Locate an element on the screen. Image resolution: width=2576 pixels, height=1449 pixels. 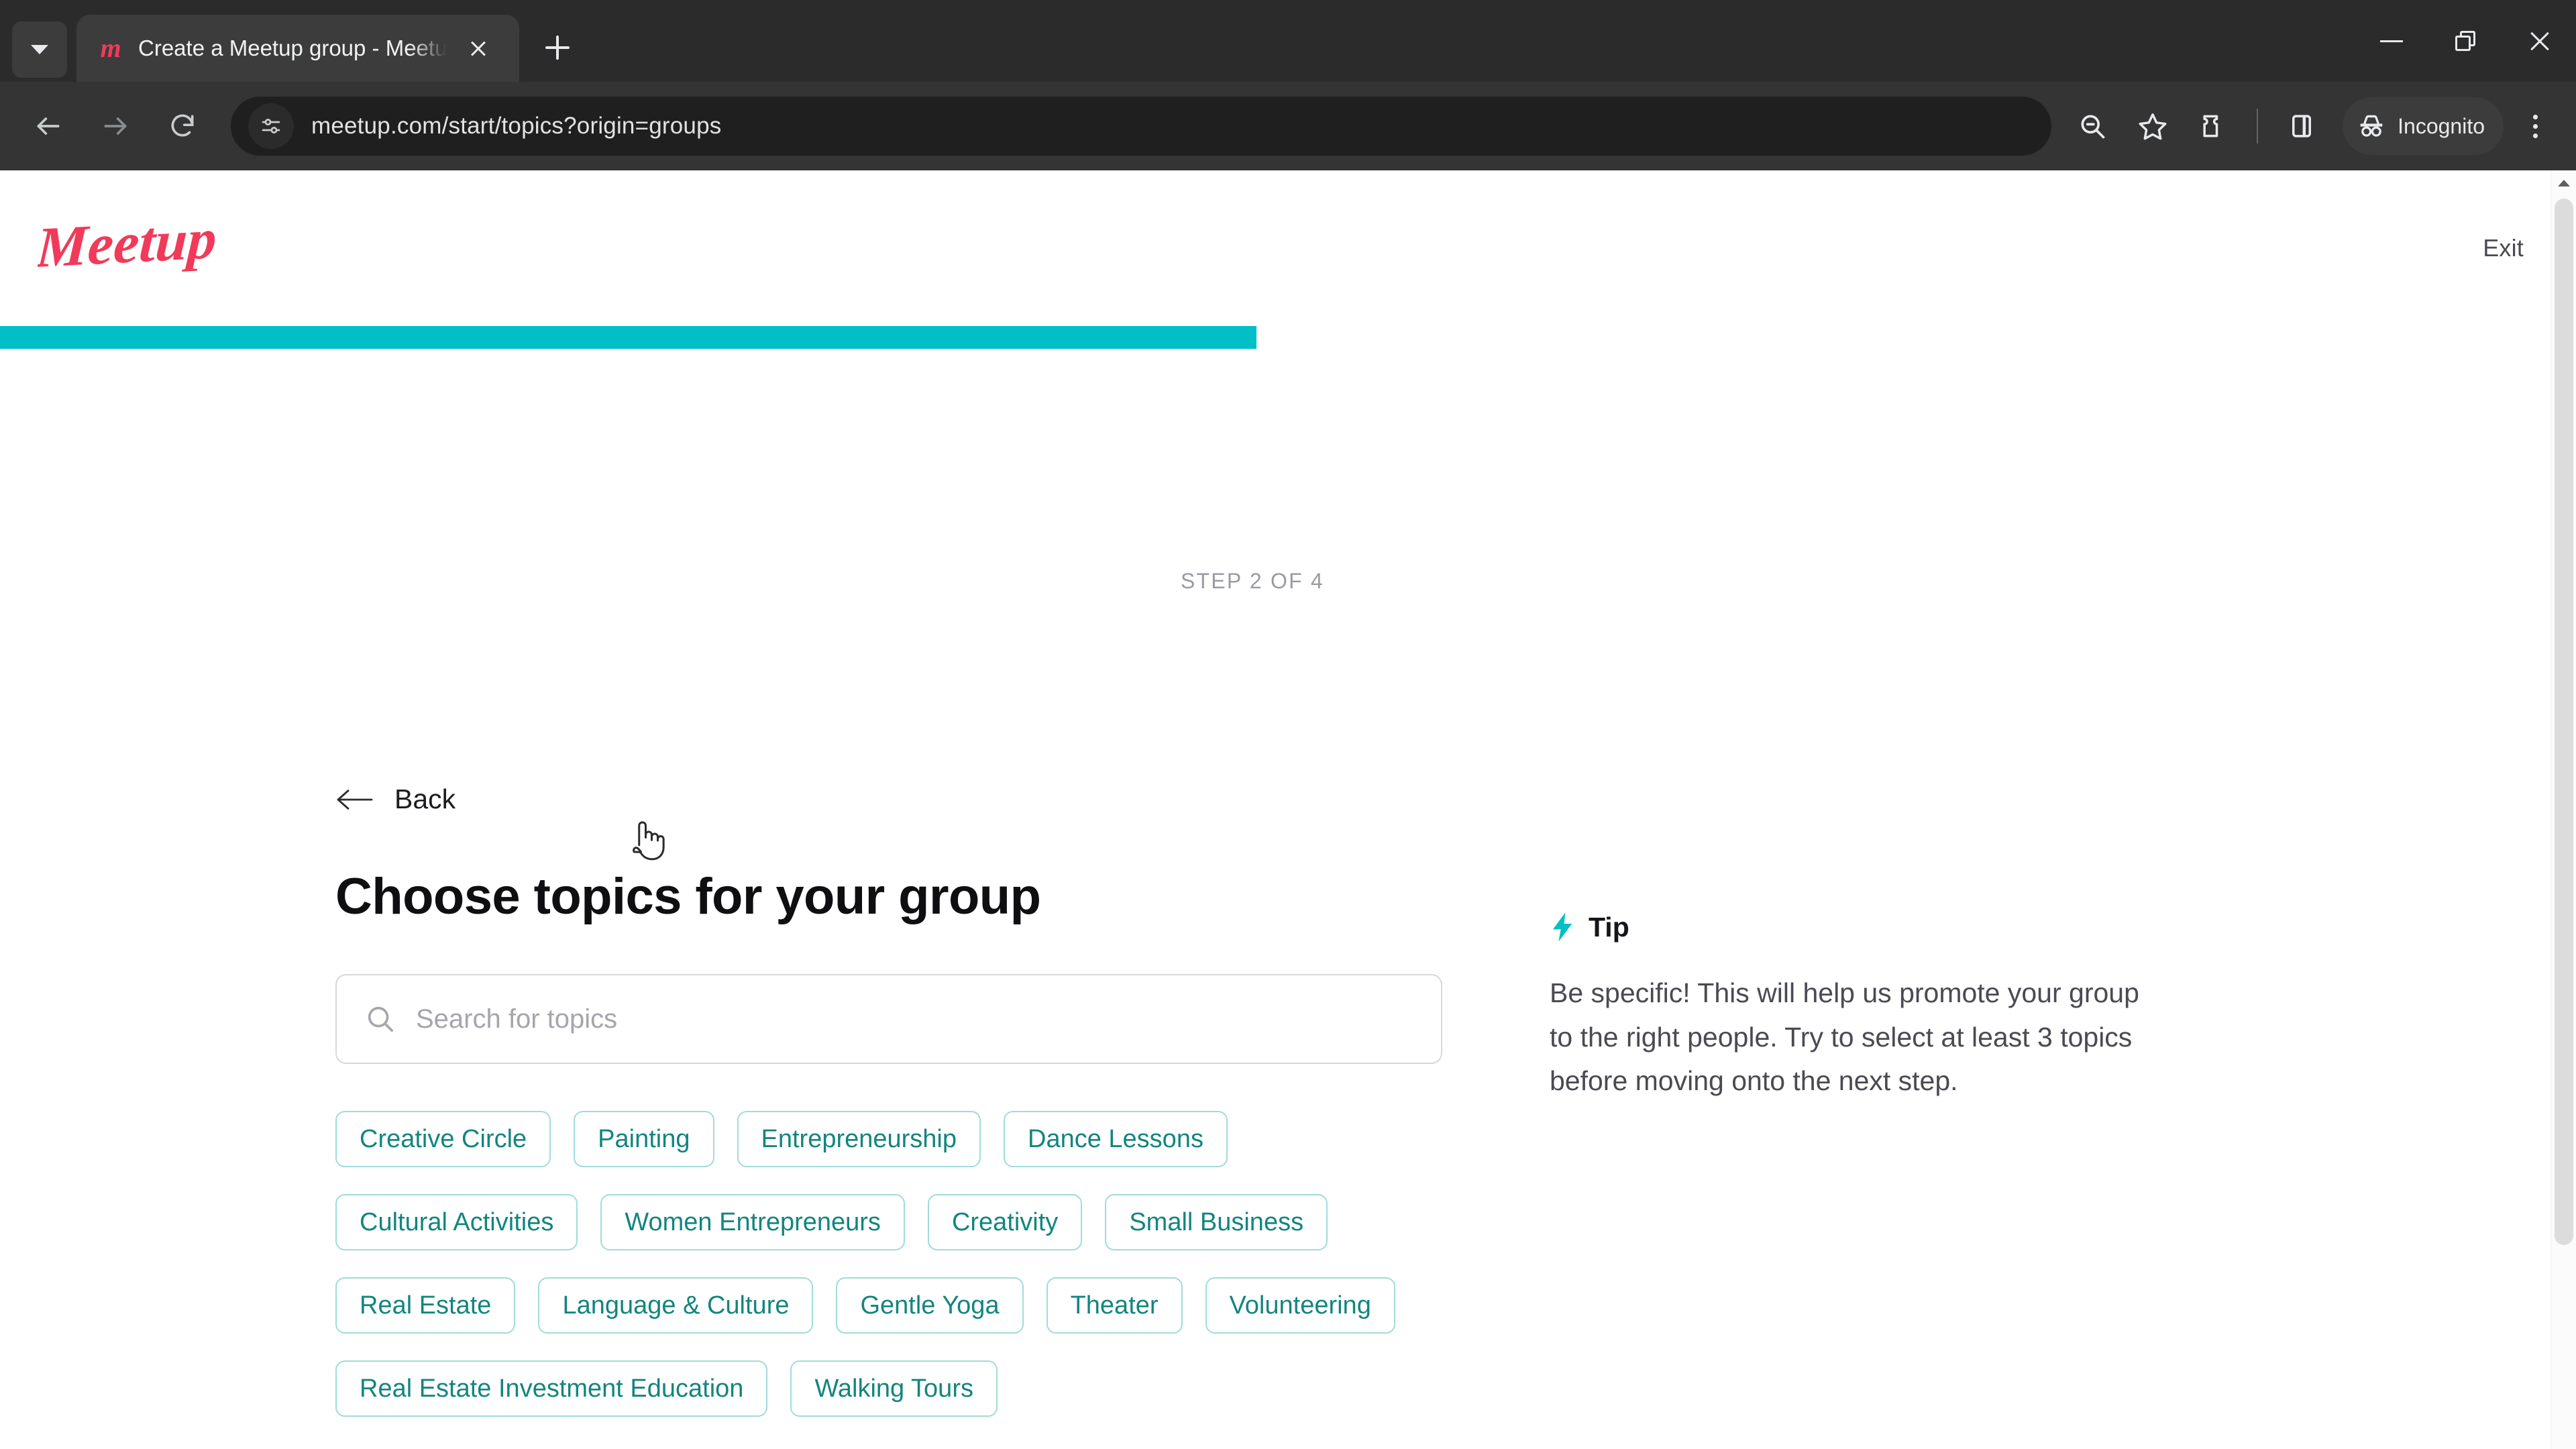
tune-icon is located at coordinates (271, 126).